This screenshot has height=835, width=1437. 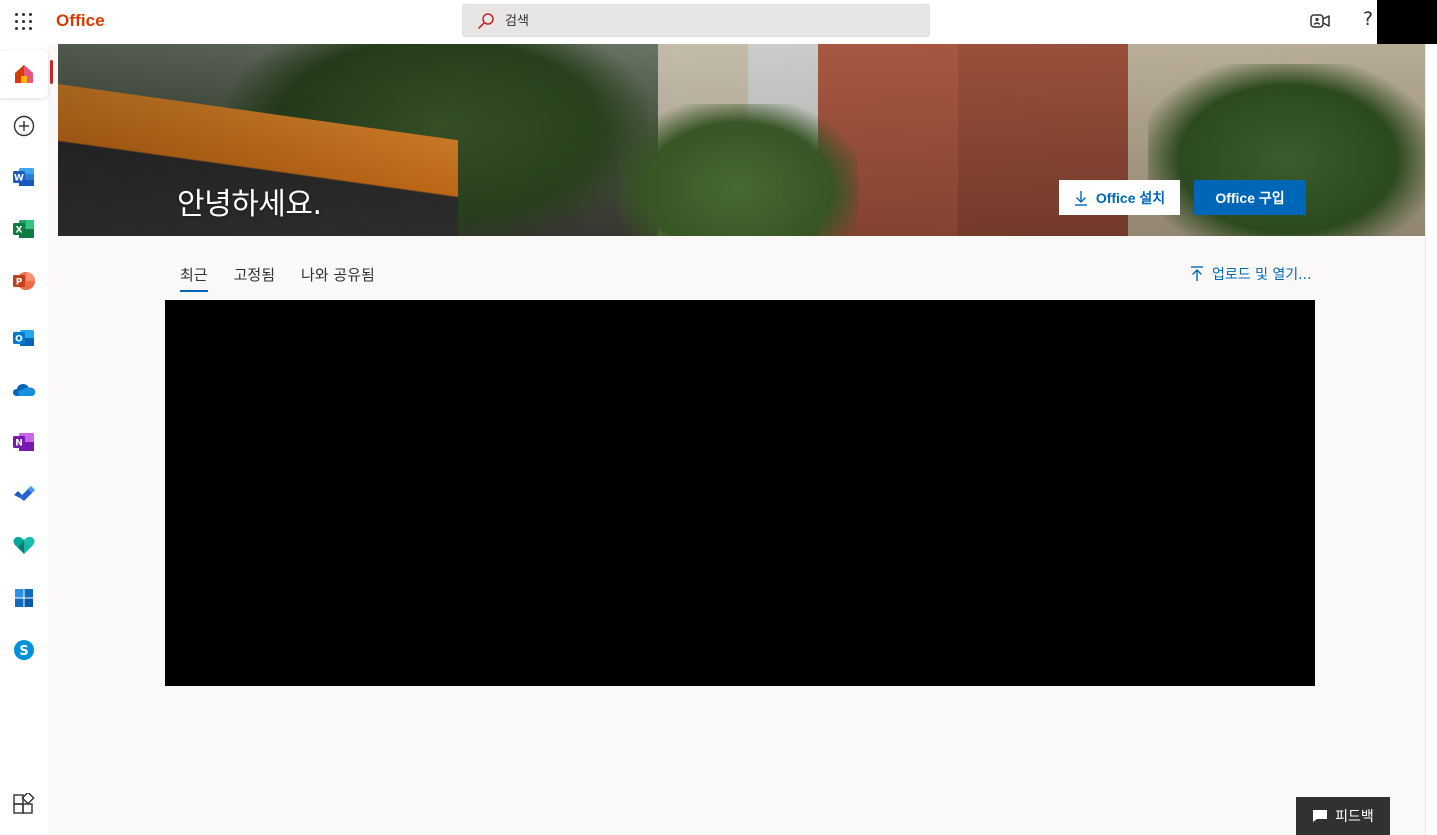 What do you see at coordinates (1320, 816) in the screenshot?
I see `chat-icon` at bounding box center [1320, 816].